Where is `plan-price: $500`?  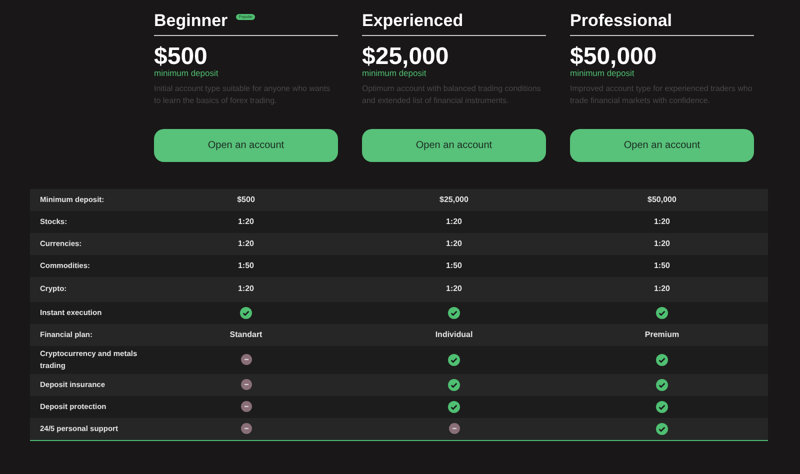 plan-price: $500 is located at coordinates (181, 57).